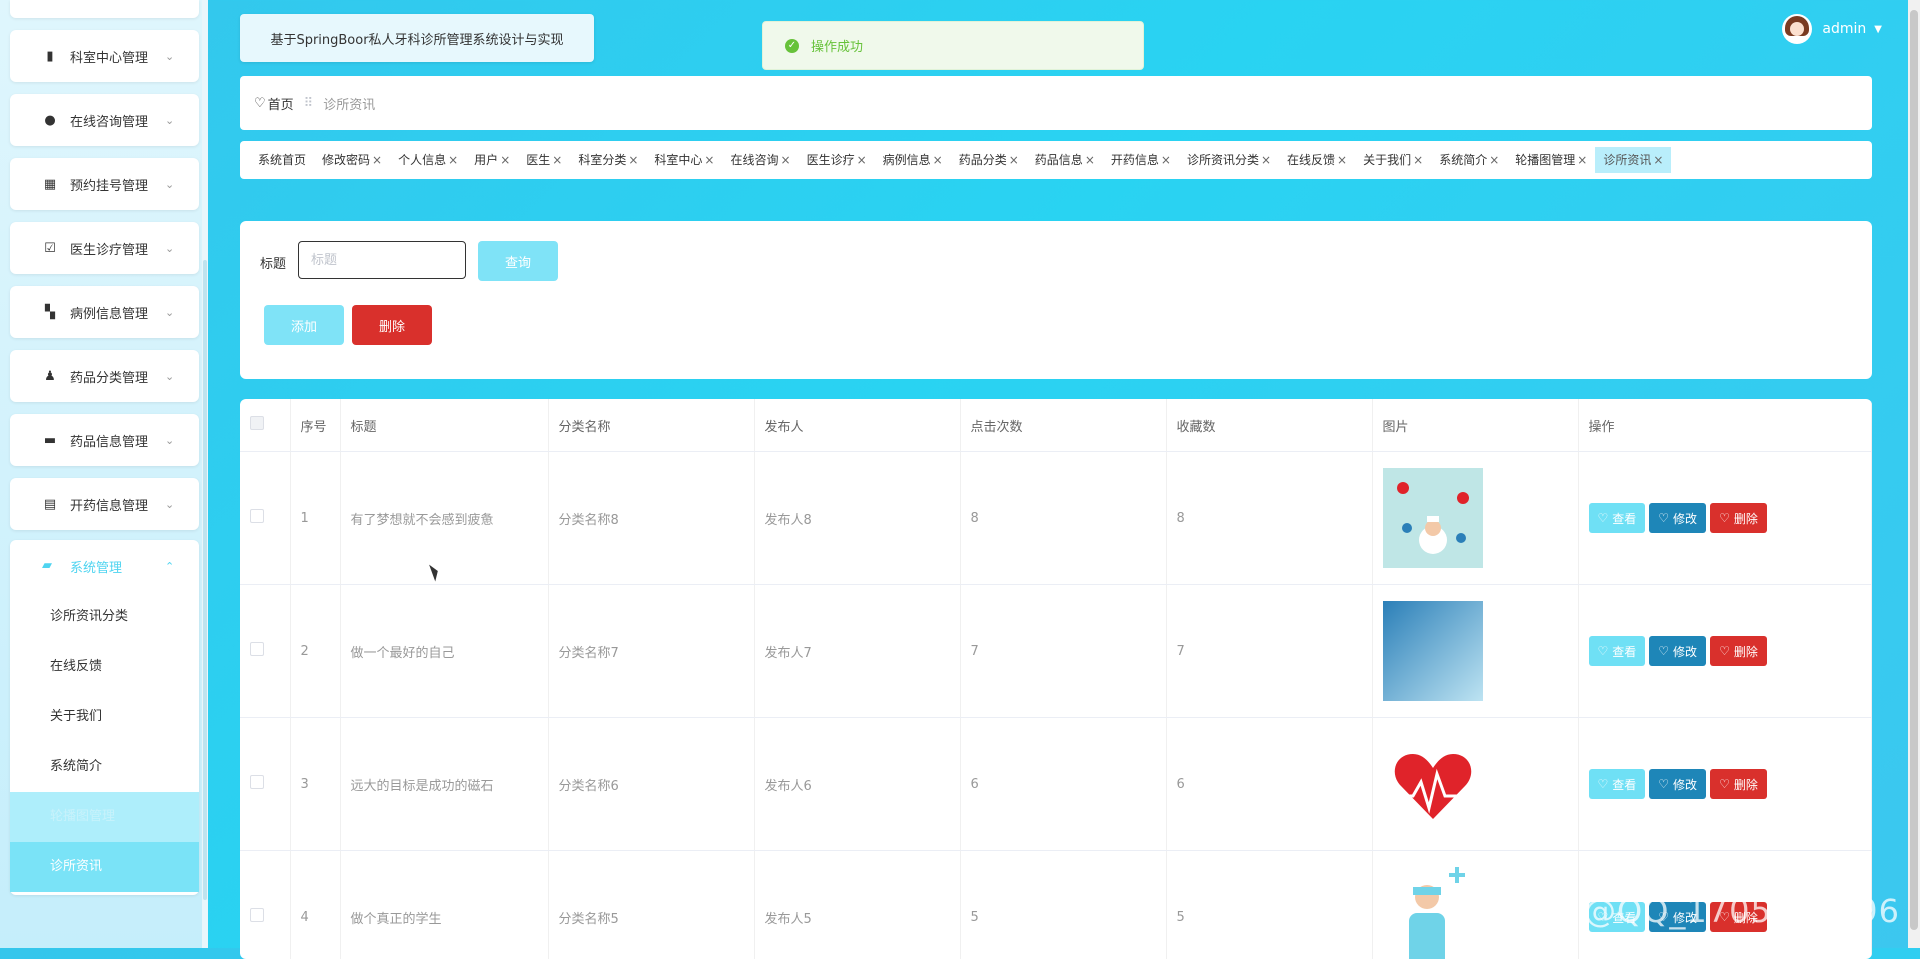  Describe the element at coordinates (1393, 160) in the screenshot. I see `tag-item: 关于我们×` at that location.